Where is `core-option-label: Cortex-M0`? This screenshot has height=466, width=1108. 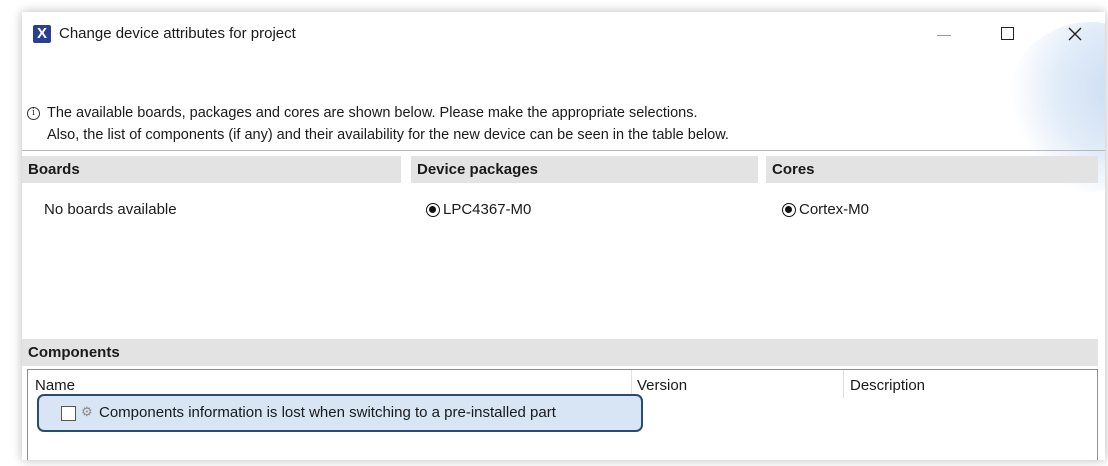
core-option-label: Cortex-M0 is located at coordinates (834, 209).